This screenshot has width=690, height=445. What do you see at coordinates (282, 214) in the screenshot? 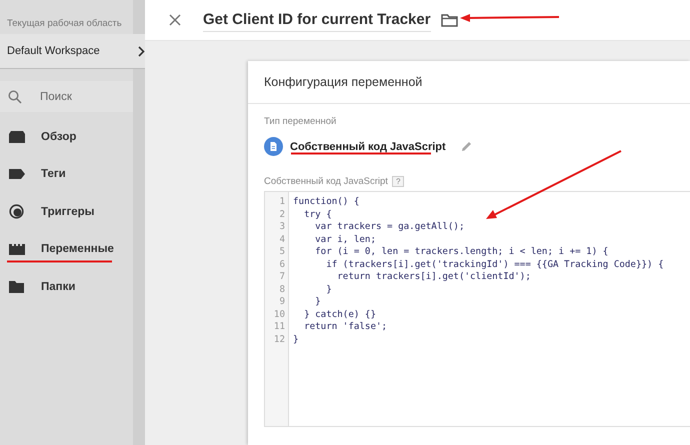
I see `line-number: 2` at bounding box center [282, 214].